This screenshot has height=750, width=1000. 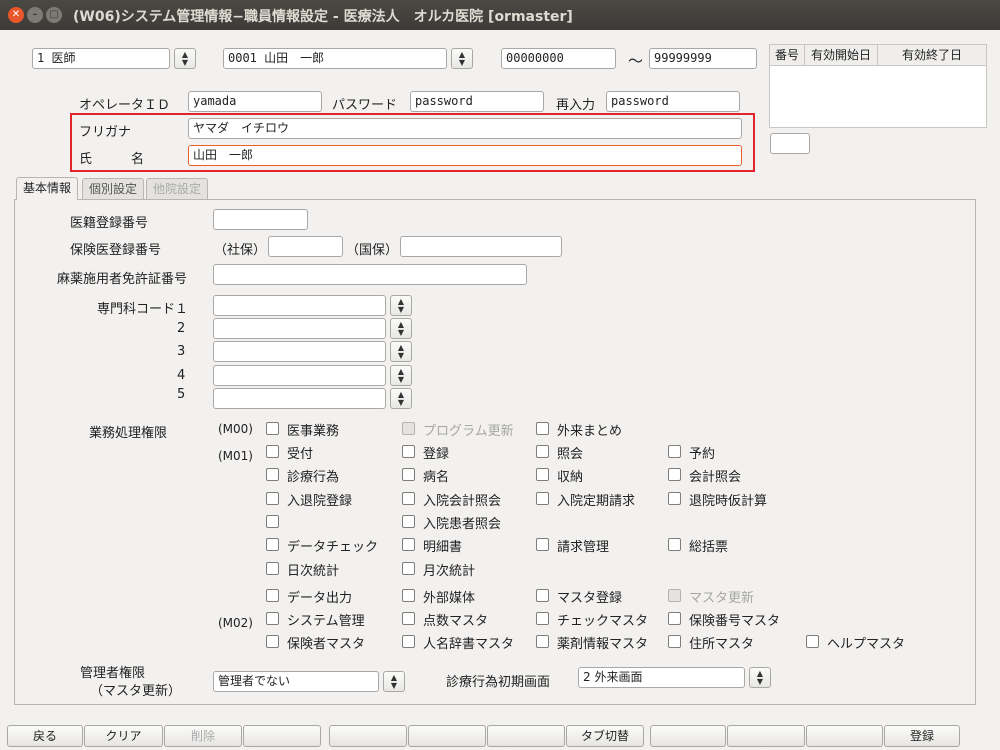 I want to click on job-type-combo: 1 医師, so click(x=101, y=58).